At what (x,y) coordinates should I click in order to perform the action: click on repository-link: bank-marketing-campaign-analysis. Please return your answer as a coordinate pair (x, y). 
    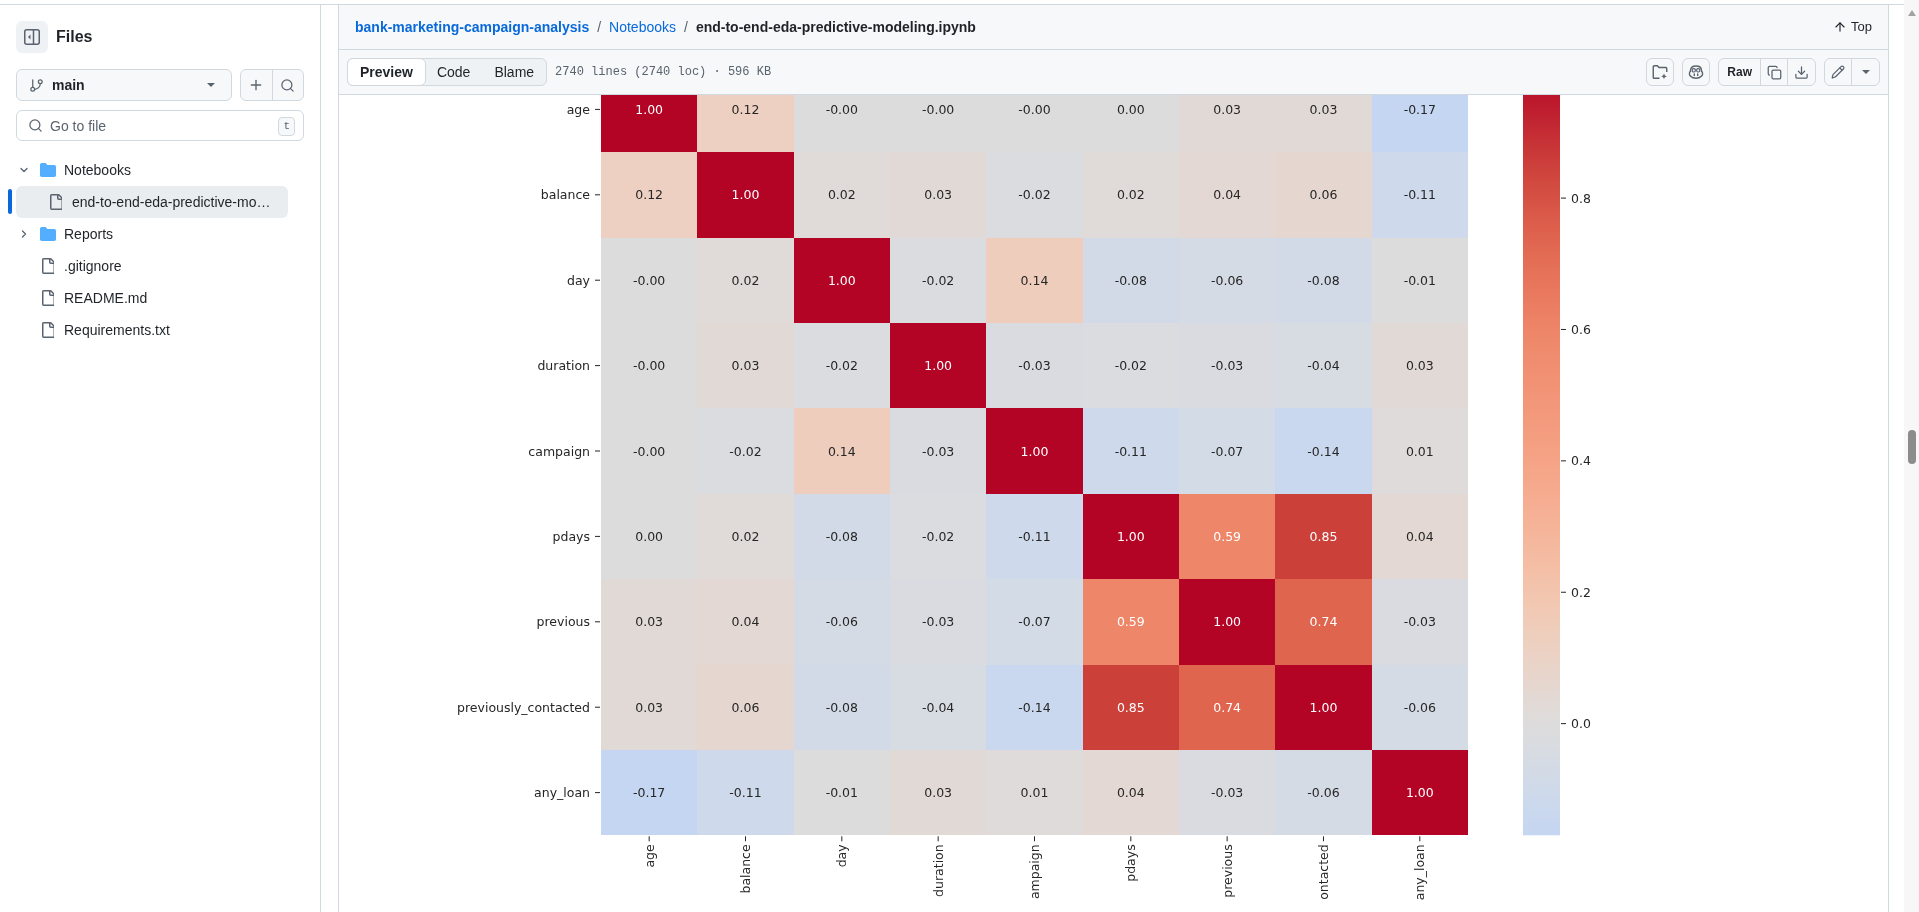
    Looking at the image, I should click on (472, 27).